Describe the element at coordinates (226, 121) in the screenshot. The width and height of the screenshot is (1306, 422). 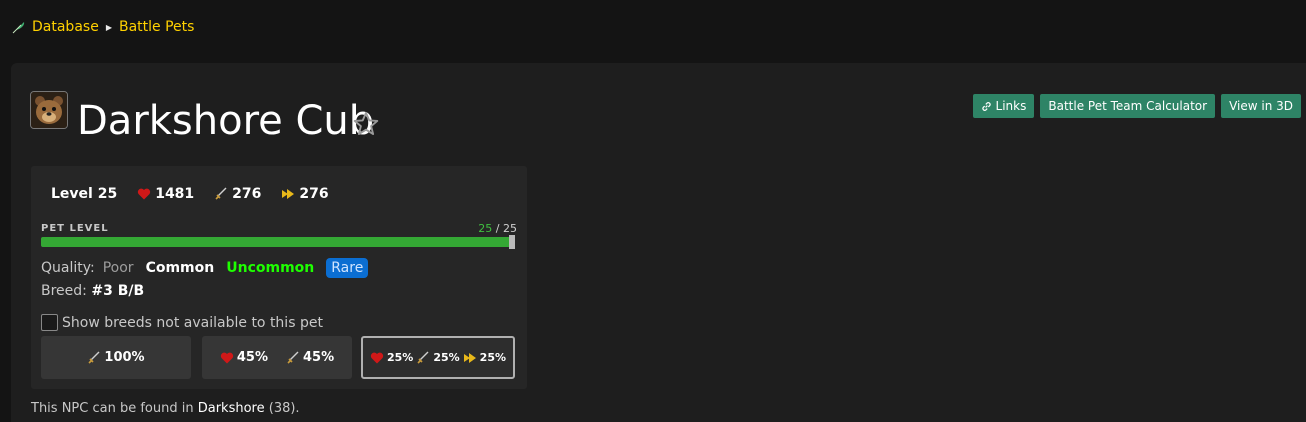
I see `page-title: Darkshore Cub` at that location.